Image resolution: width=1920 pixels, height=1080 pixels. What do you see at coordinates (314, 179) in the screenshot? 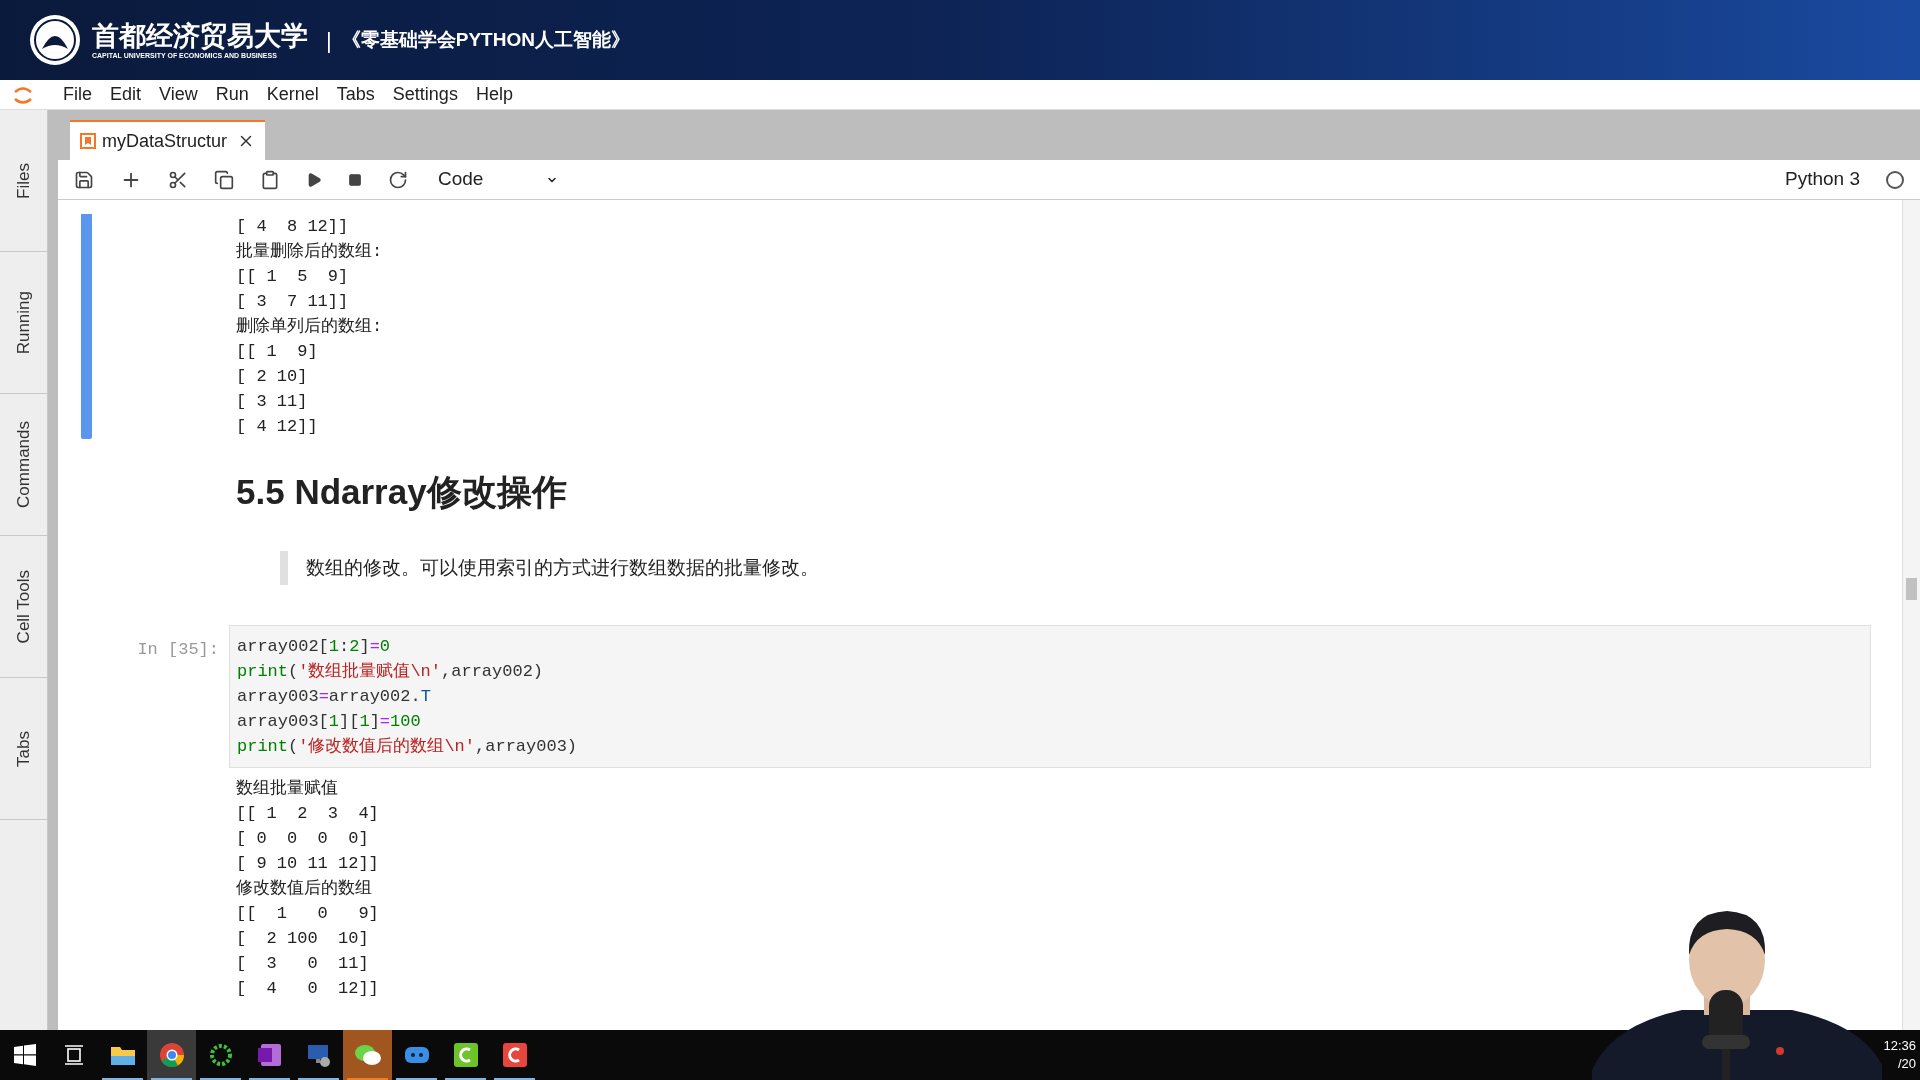
I see `play-icon` at bounding box center [314, 179].